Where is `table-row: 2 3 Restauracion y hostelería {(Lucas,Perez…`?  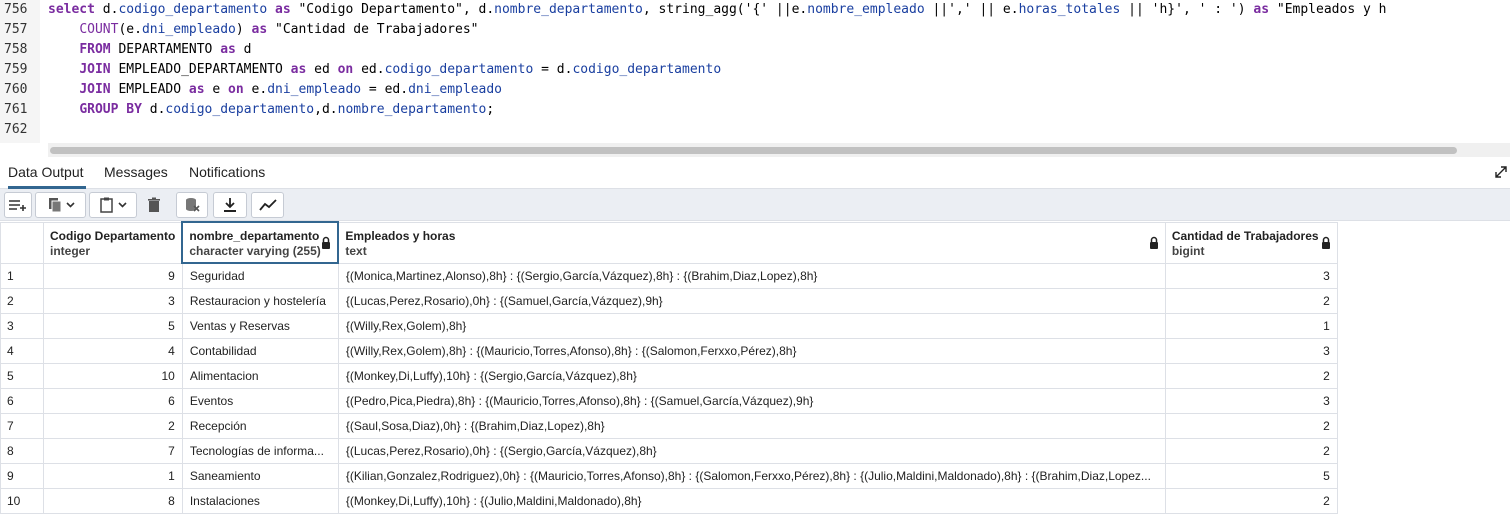
table-row: 2 3 Restauracion y hostelería {(Lucas,Perez… is located at coordinates (669, 300).